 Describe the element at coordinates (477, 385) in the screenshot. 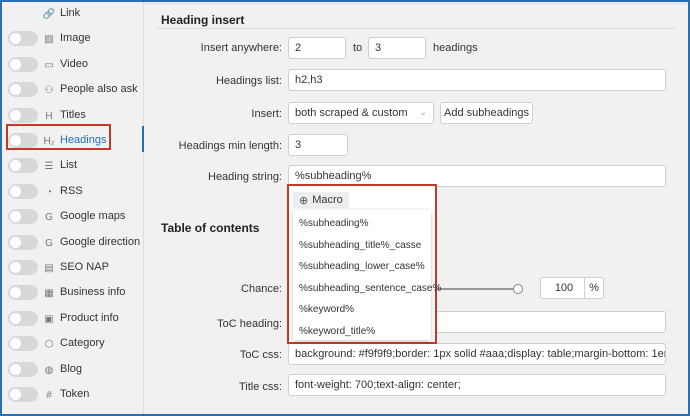

I see `title-css-input: font-weight: 700;text-align: center;` at that location.